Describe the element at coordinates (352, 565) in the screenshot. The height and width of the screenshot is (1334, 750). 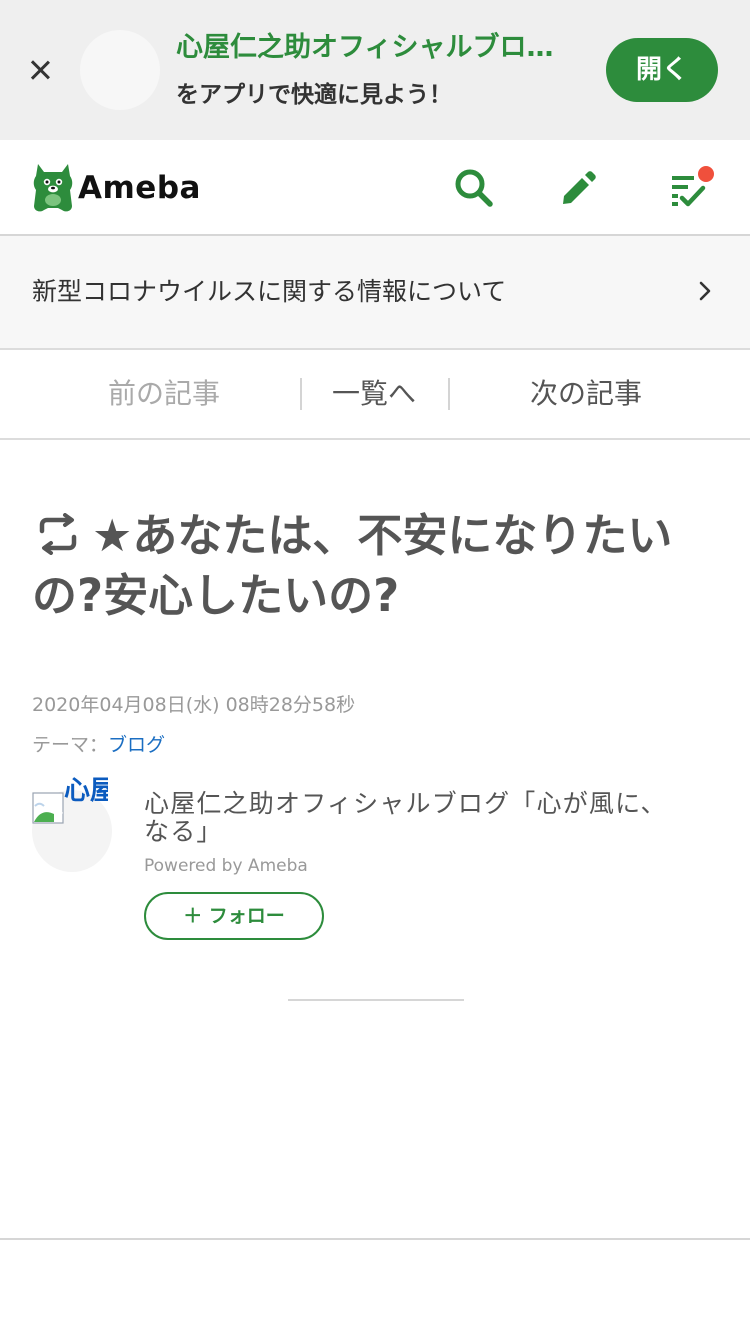
I see `article-title: ★あなたは、不安になりたいの?安心したいの?` at that location.